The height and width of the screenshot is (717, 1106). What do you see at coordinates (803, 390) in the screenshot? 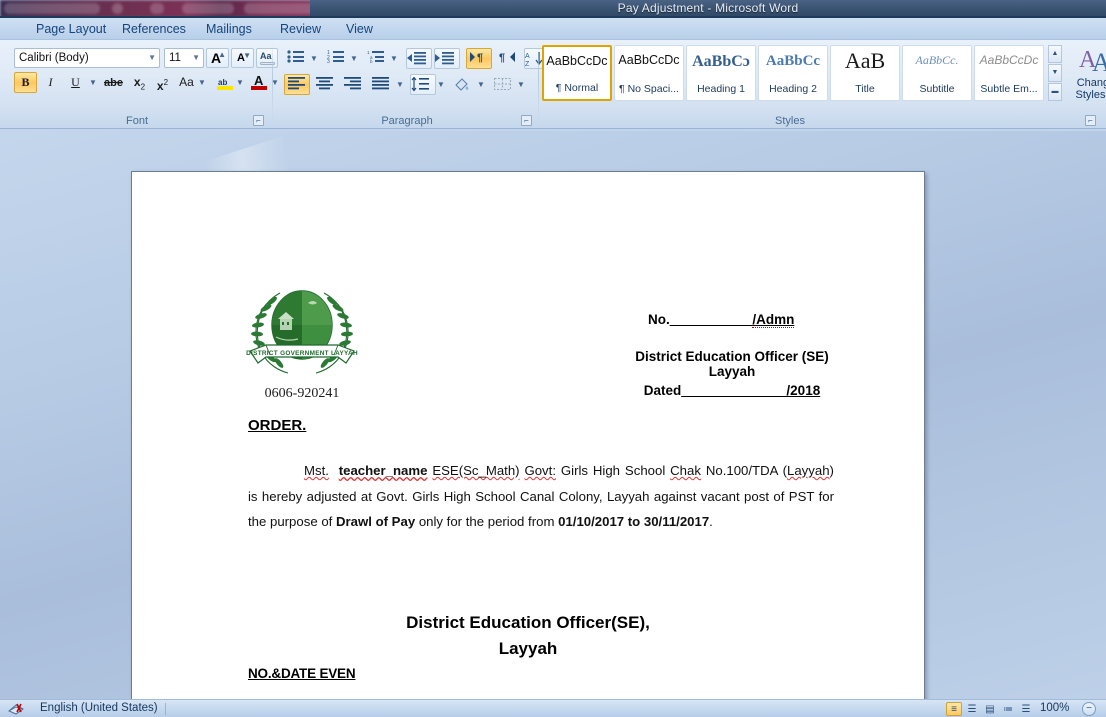
I see `order-dated-suffix: /2018` at bounding box center [803, 390].